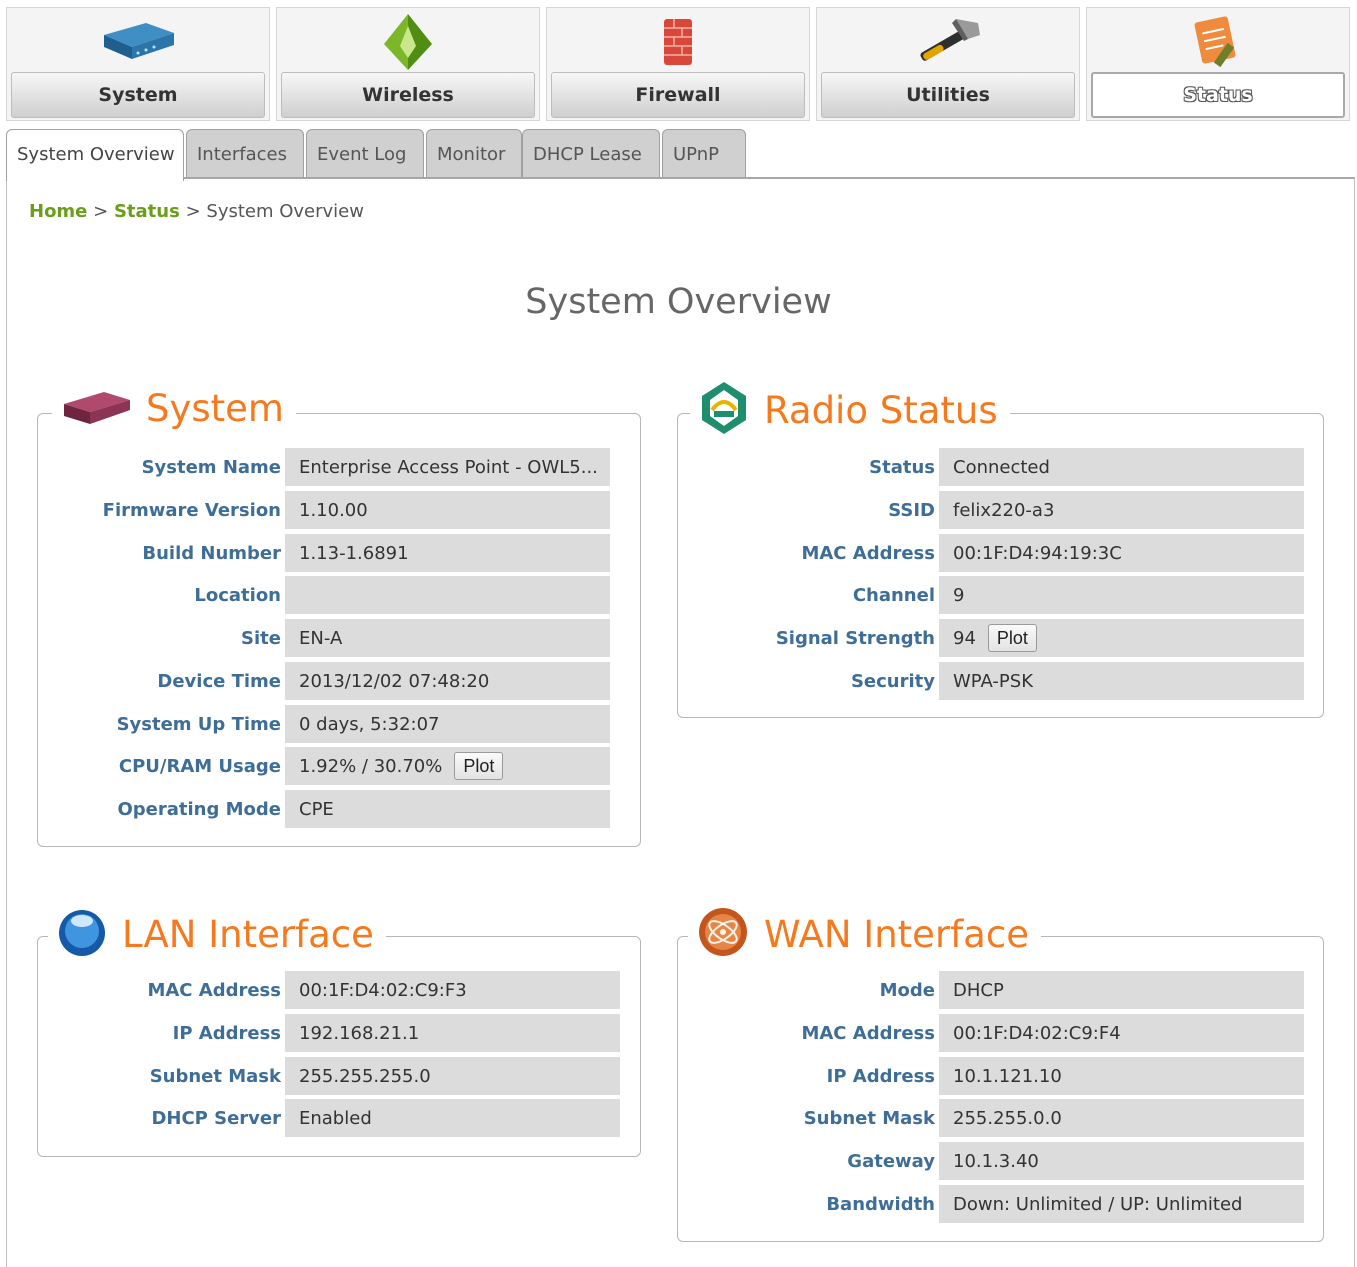  I want to click on nav-system: System, so click(138, 64).